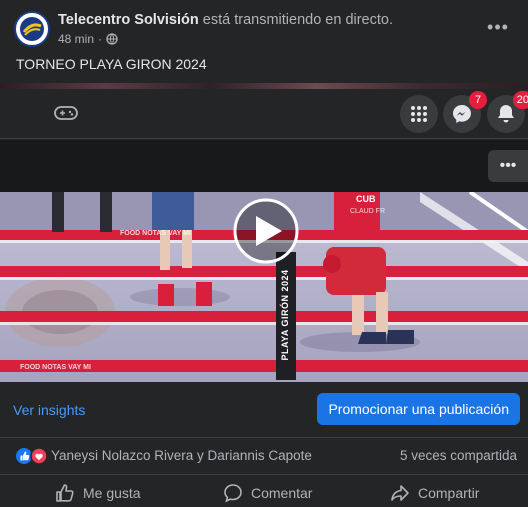 This screenshot has width=528, height=507. I want to click on notifications-badge: 20, so click(520, 100).